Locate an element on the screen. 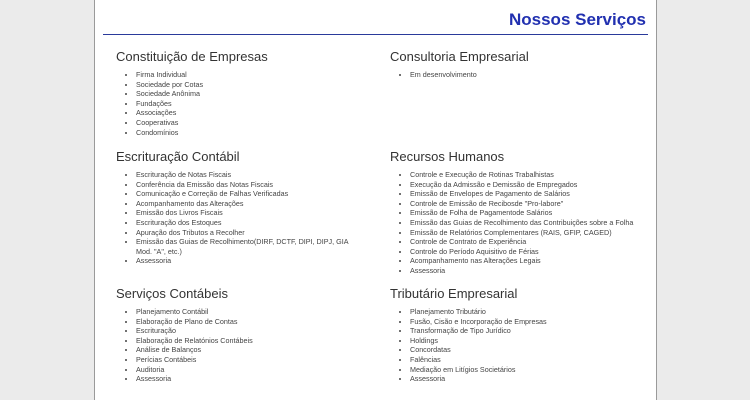 Image resolution: width=750 pixels, height=400 pixels. list-item: Auditoria is located at coordinates (251, 370).